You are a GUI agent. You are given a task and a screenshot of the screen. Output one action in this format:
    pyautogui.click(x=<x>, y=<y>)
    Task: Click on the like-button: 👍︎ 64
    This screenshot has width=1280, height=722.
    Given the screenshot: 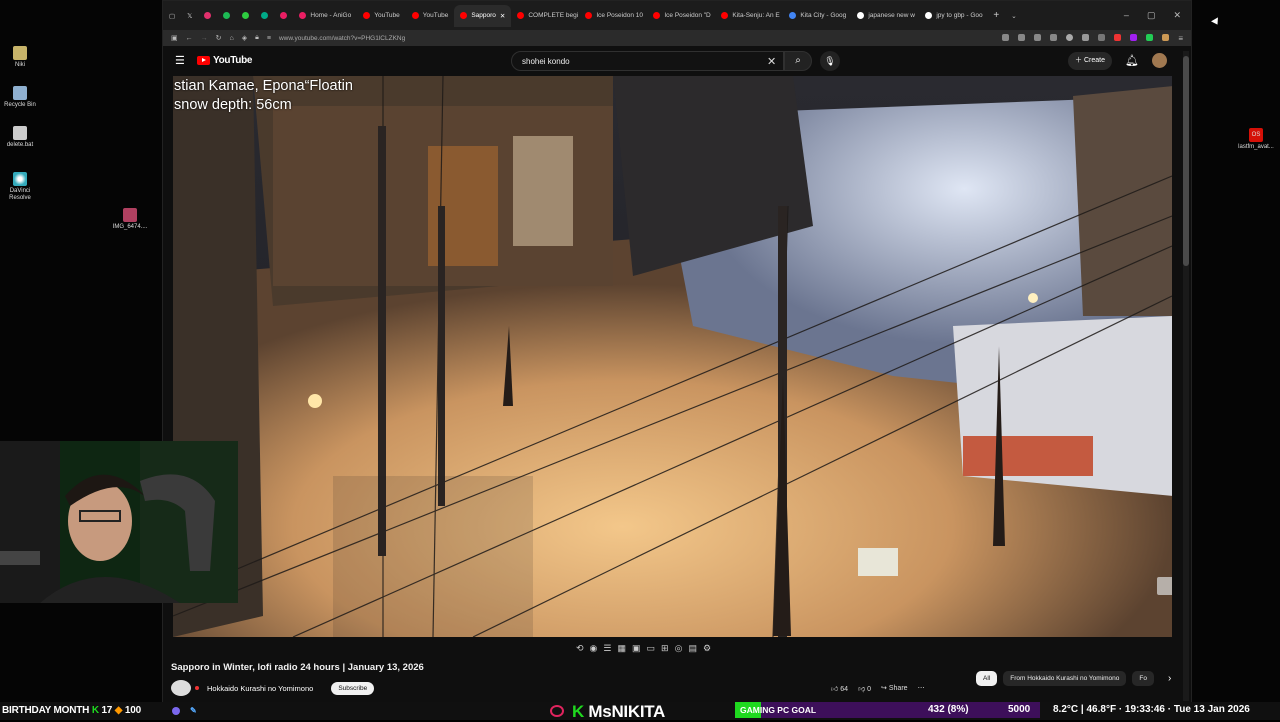 What is the action you would take?
    pyautogui.click(x=839, y=688)
    